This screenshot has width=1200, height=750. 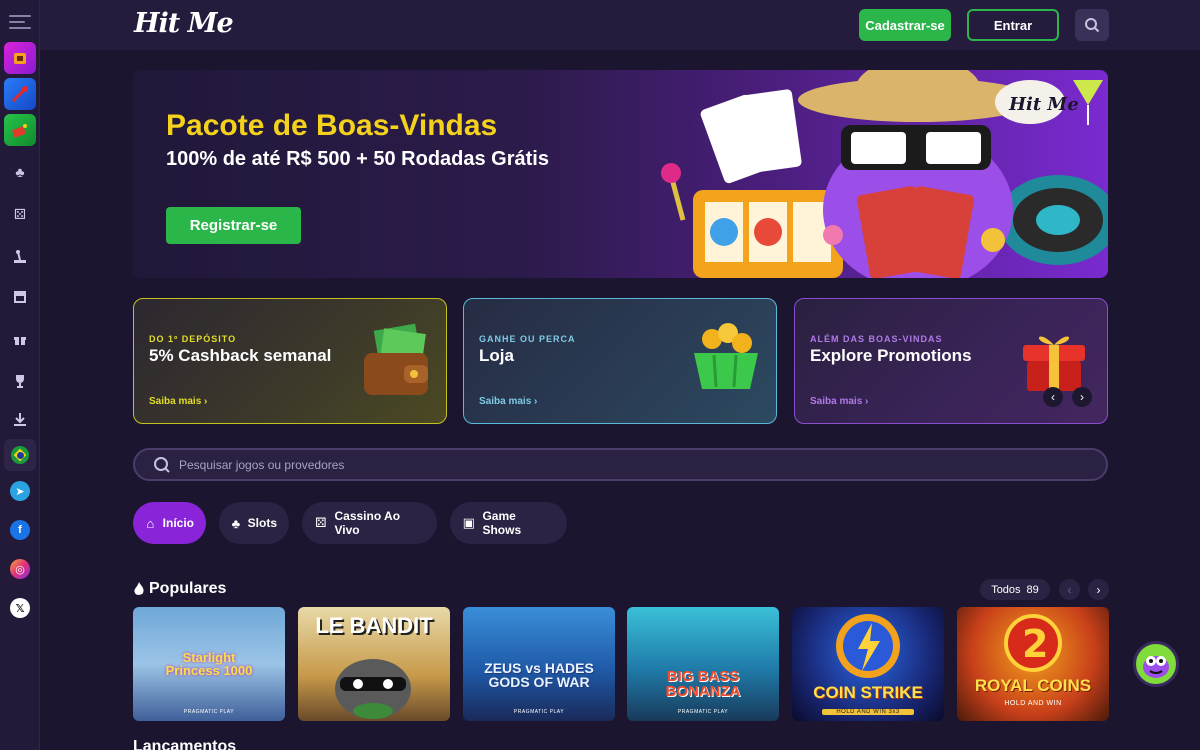 I want to click on promo-kicker: DO 1º DEPÓSITO, so click(x=193, y=339).